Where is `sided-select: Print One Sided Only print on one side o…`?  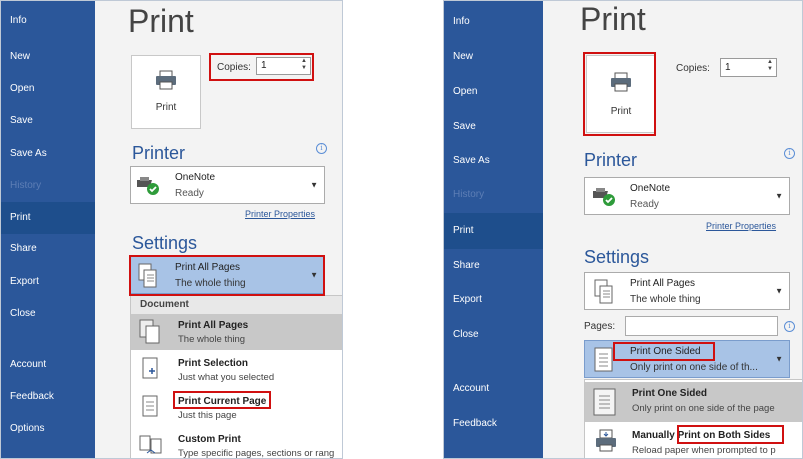
sided-select: Print One Sided Only print on one side o… is located at coordinates (687, 359).